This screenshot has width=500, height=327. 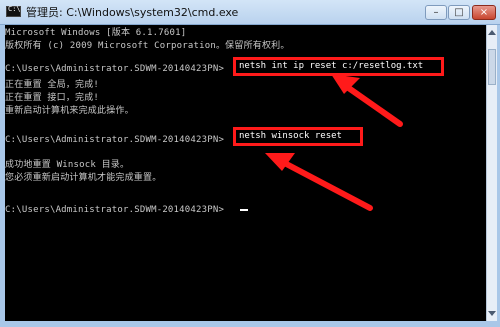 What do you see at coordinates (334, 142) in the screenshot?
I see `annotation-arrows` at bounding box center [334, 142].